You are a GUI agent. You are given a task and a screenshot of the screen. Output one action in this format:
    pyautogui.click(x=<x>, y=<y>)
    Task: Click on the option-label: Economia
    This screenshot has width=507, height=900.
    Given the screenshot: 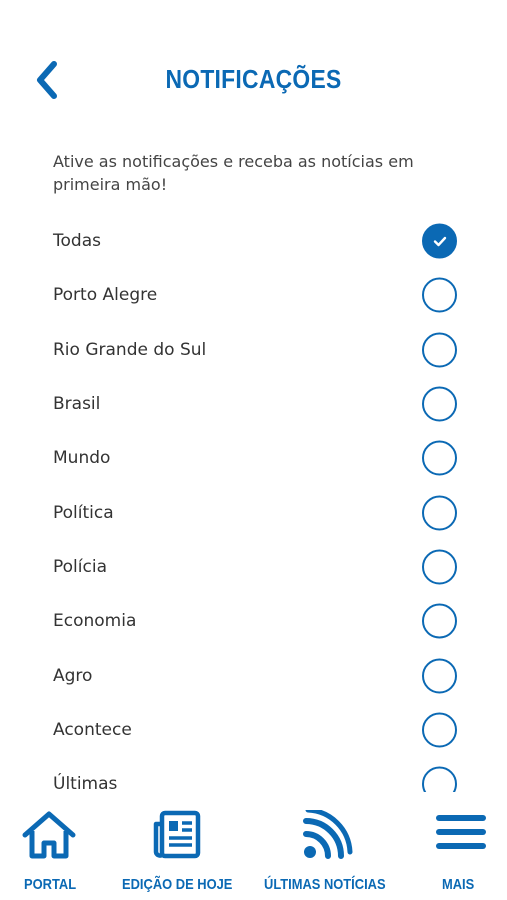 What is the action you would take?
    pyautogui.click(x=95, y=621)
    